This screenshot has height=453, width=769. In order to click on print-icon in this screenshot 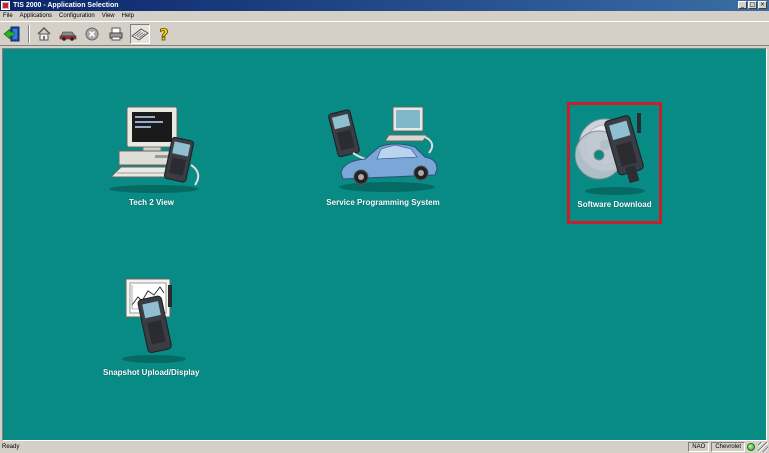, I will do `click(116, 33)`.